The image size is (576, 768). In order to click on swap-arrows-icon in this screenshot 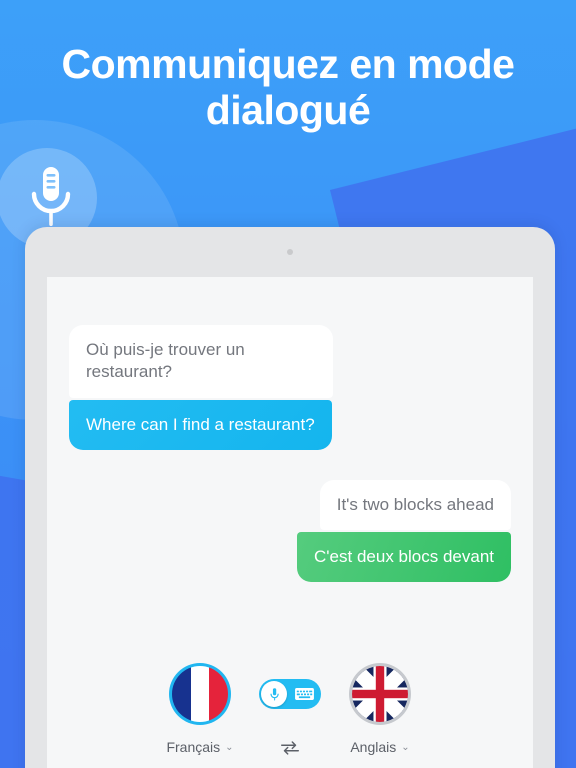, I will do `click(290, 747)`.